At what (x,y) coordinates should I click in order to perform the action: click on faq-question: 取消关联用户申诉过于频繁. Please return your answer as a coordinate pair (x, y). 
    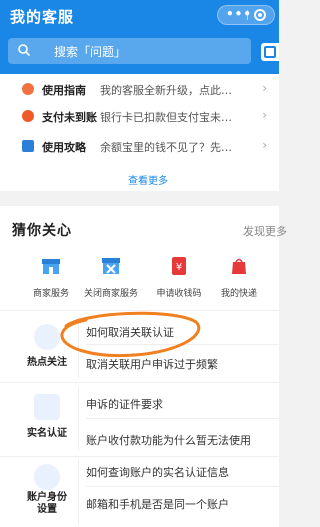
    Looking at the image, I should click on (152, 364).